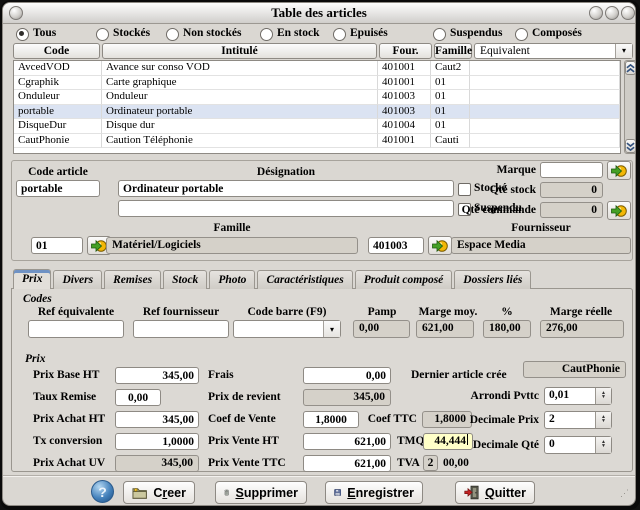  What do you see at coordinates (493, 279) in the screenshot?
I see `tab-dossiers-lies: Dossiers liés` at bounding box center [493, 279].